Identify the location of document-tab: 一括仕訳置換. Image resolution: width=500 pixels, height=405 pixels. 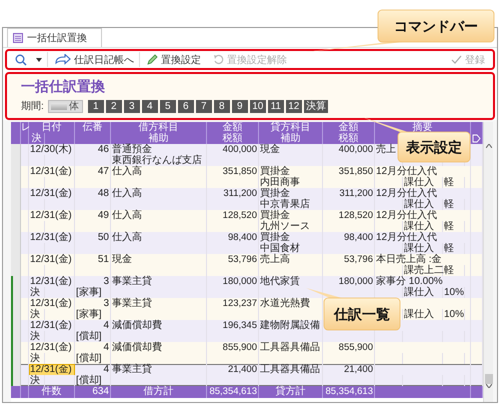
(54, 37).